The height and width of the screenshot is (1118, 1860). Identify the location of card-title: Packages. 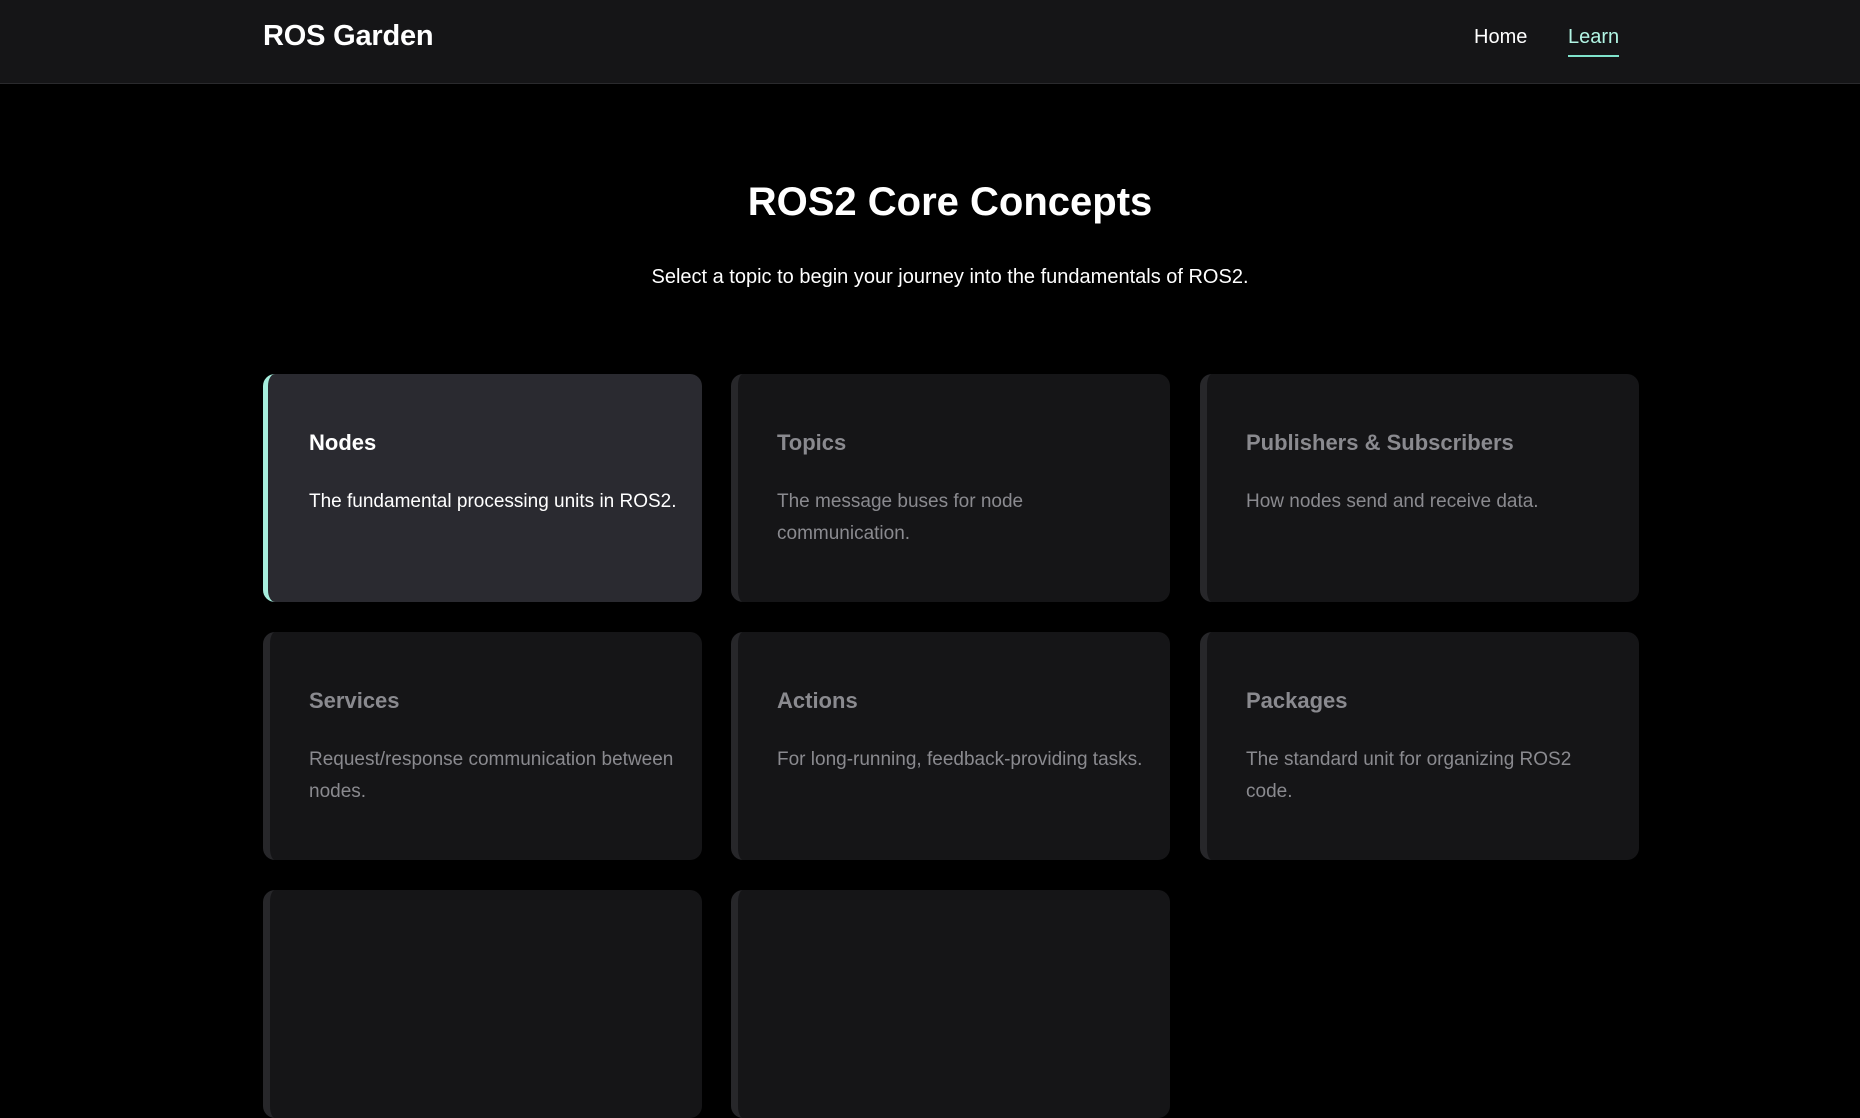
(1297, 700).